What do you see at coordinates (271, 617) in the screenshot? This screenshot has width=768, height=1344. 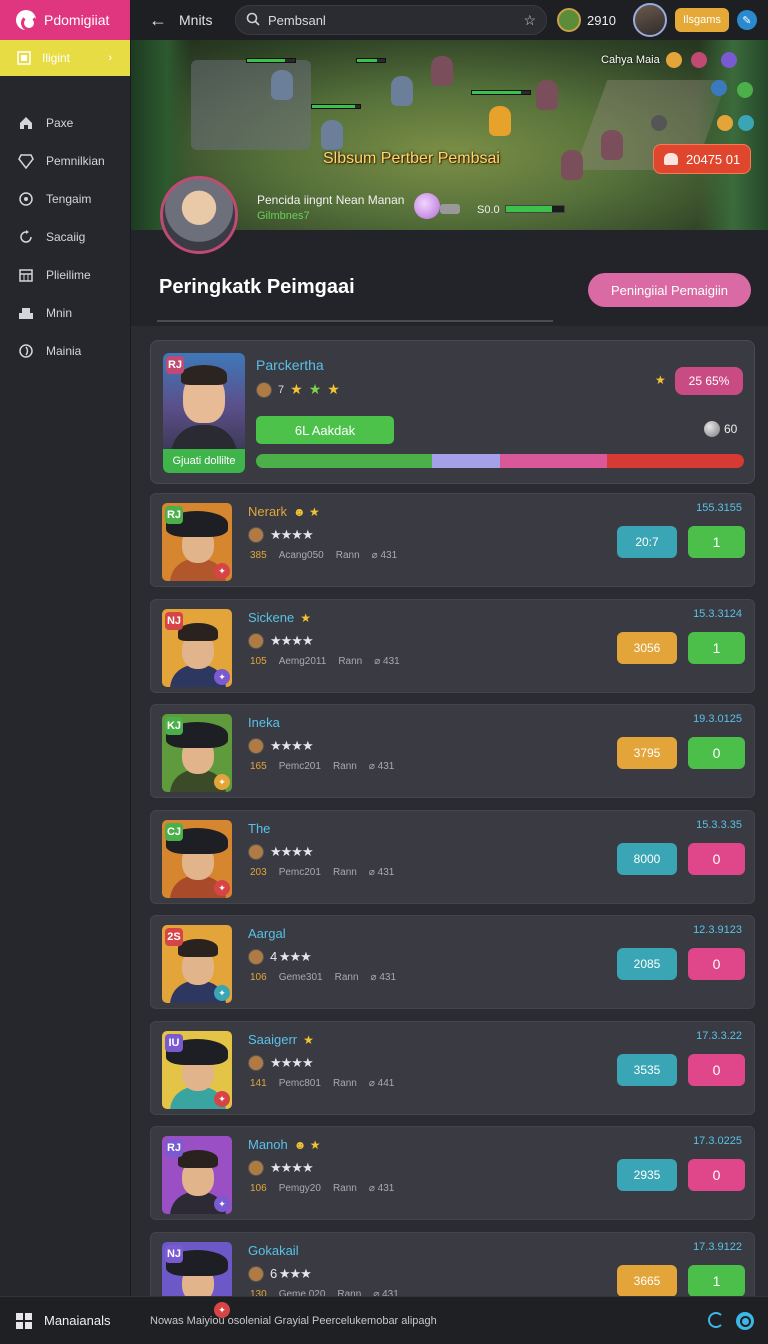 I see `player-name: Sickene` at bounding box center [271, 617].